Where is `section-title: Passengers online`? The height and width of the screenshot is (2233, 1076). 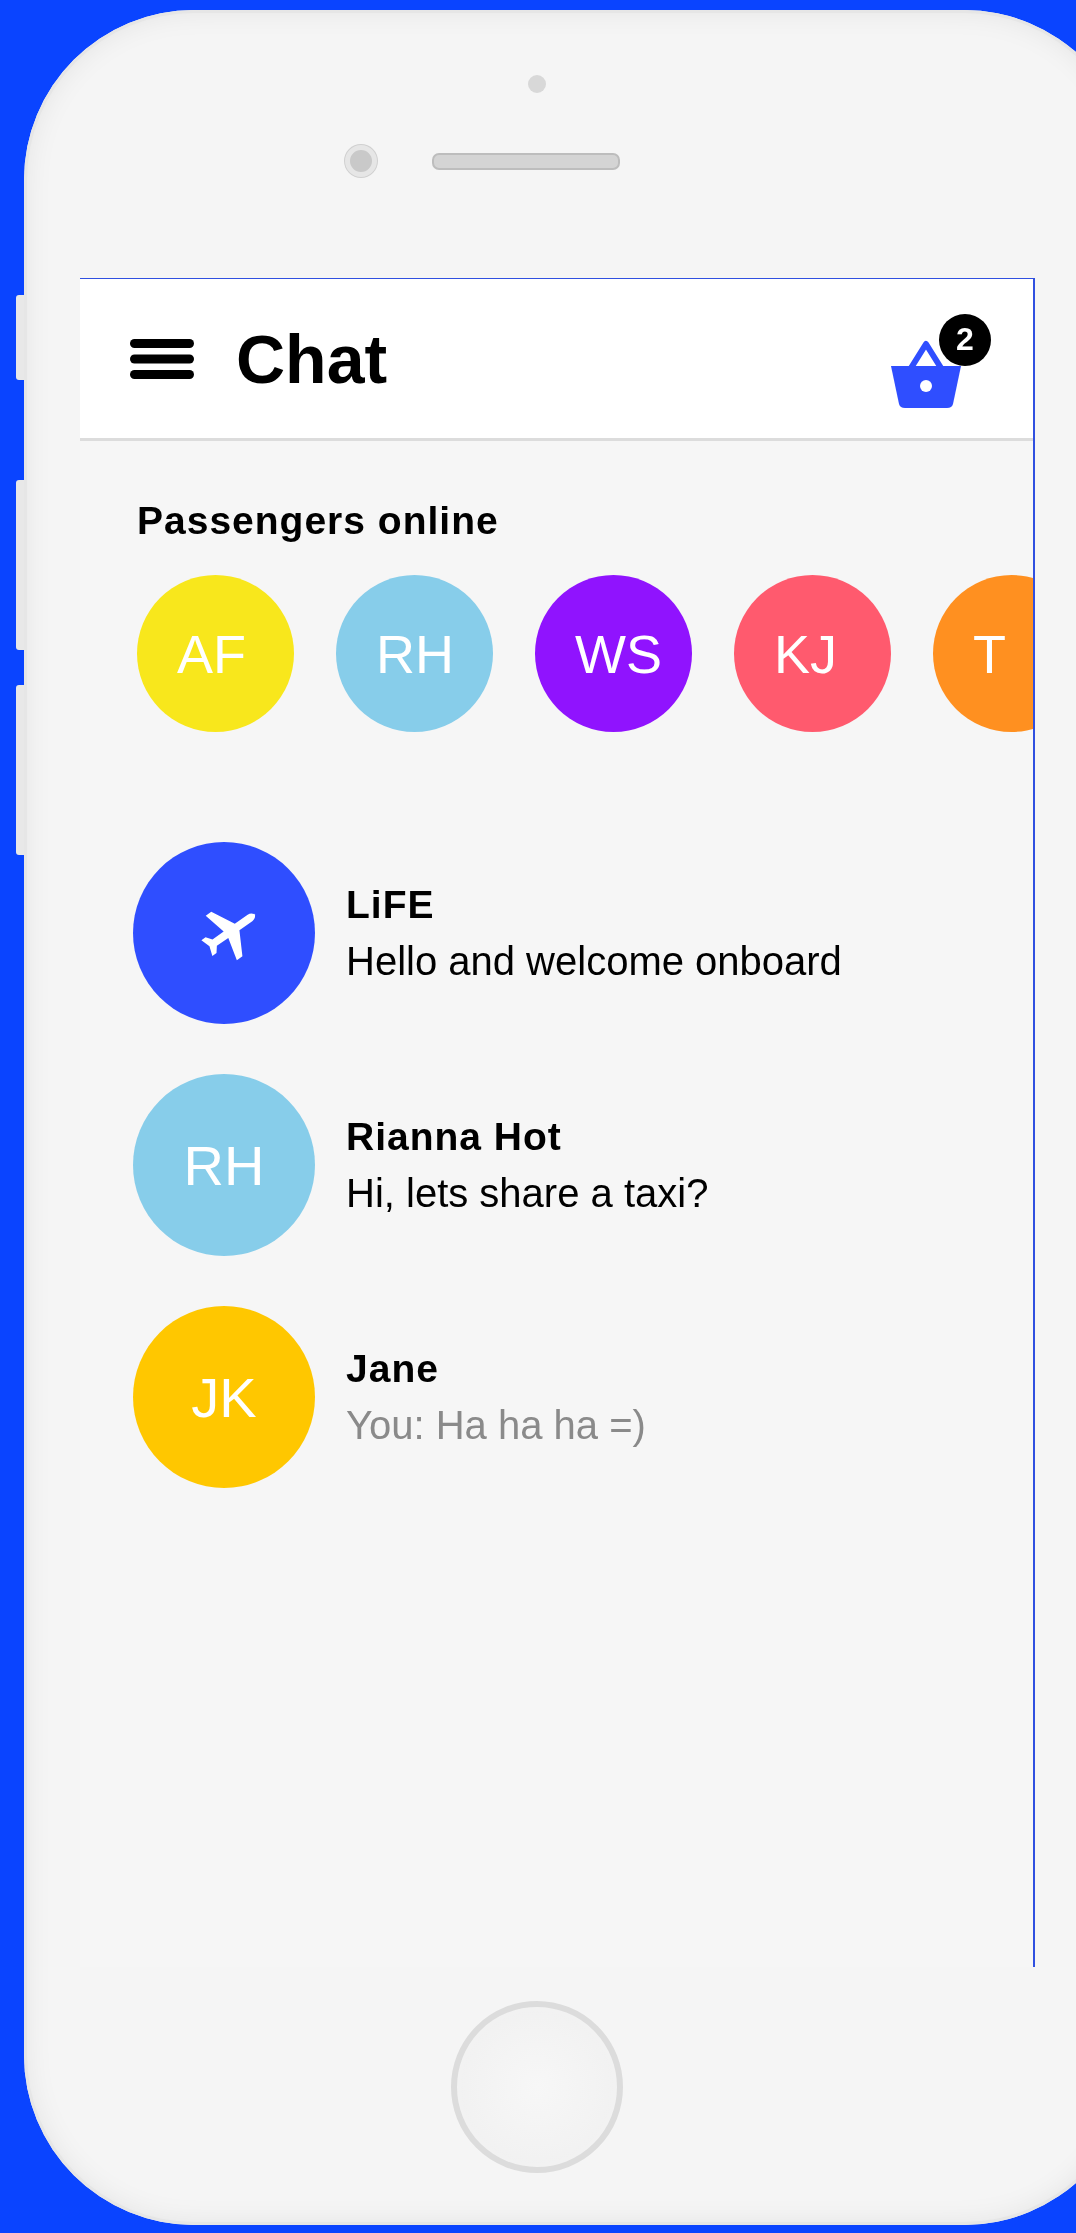
section-title: Passengers online is located at coordinates (318, 521).